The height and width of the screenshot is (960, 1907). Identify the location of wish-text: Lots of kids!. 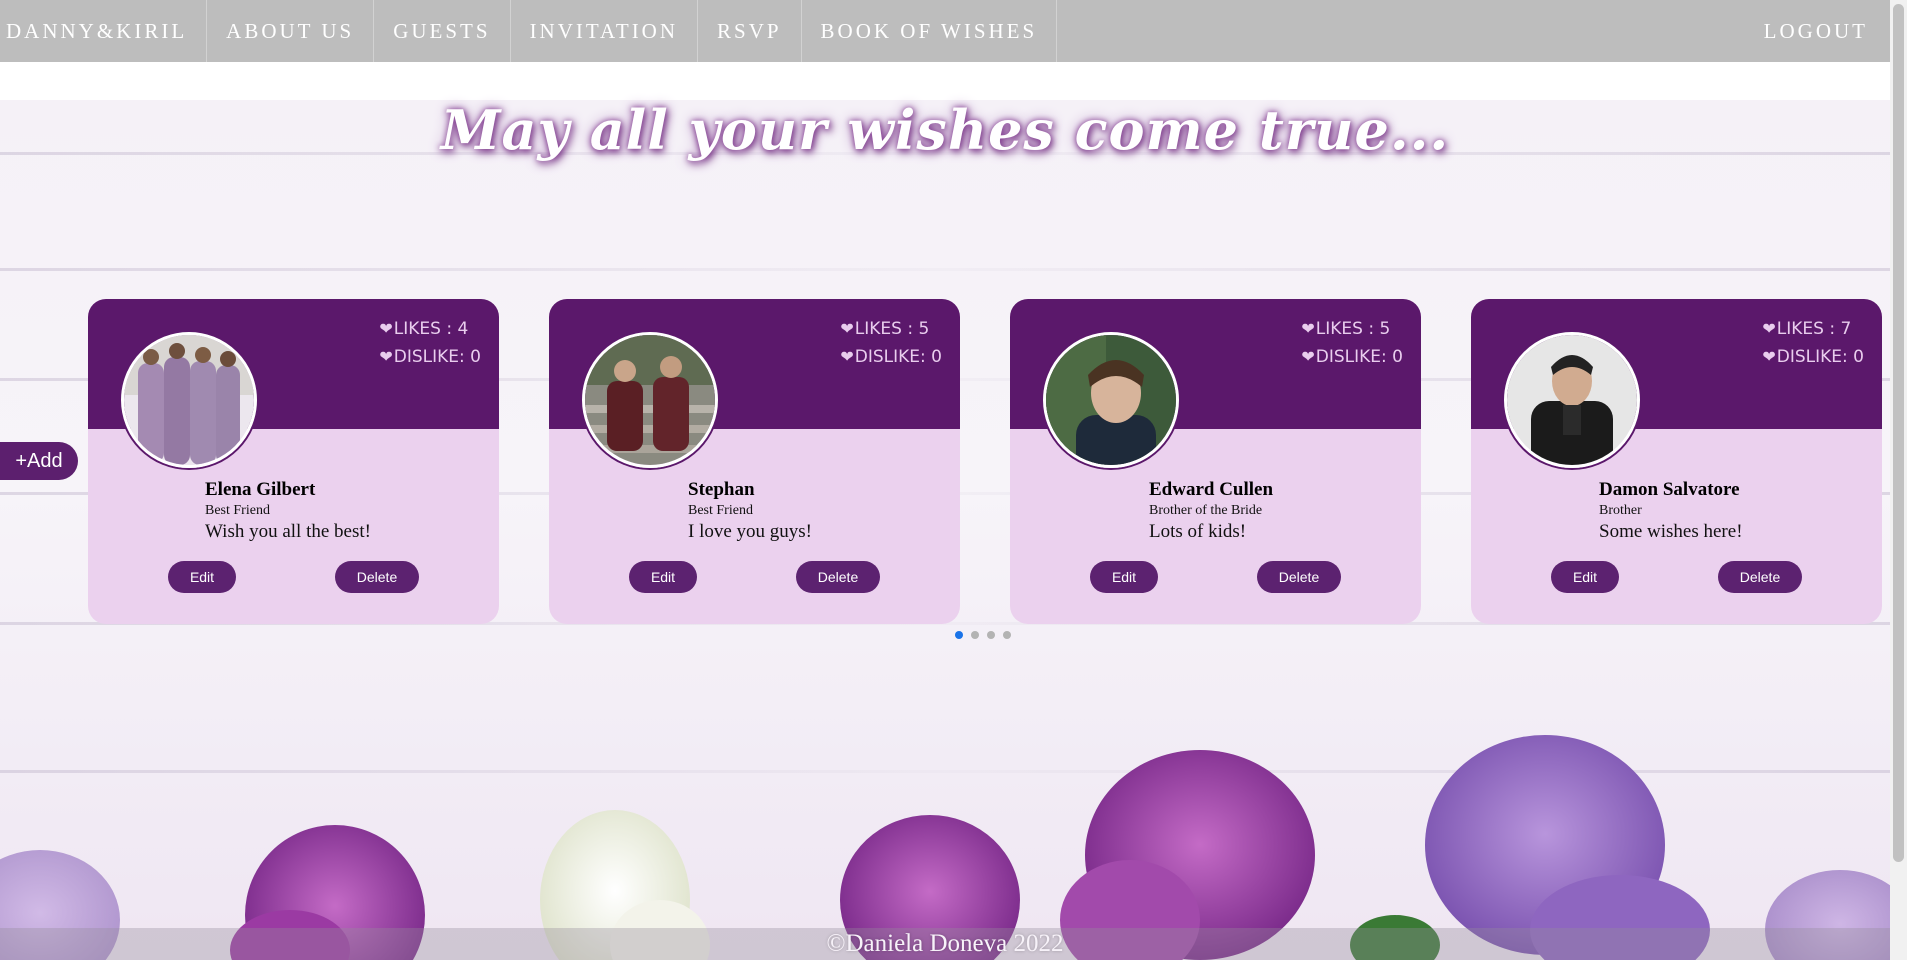
(1198, 531).